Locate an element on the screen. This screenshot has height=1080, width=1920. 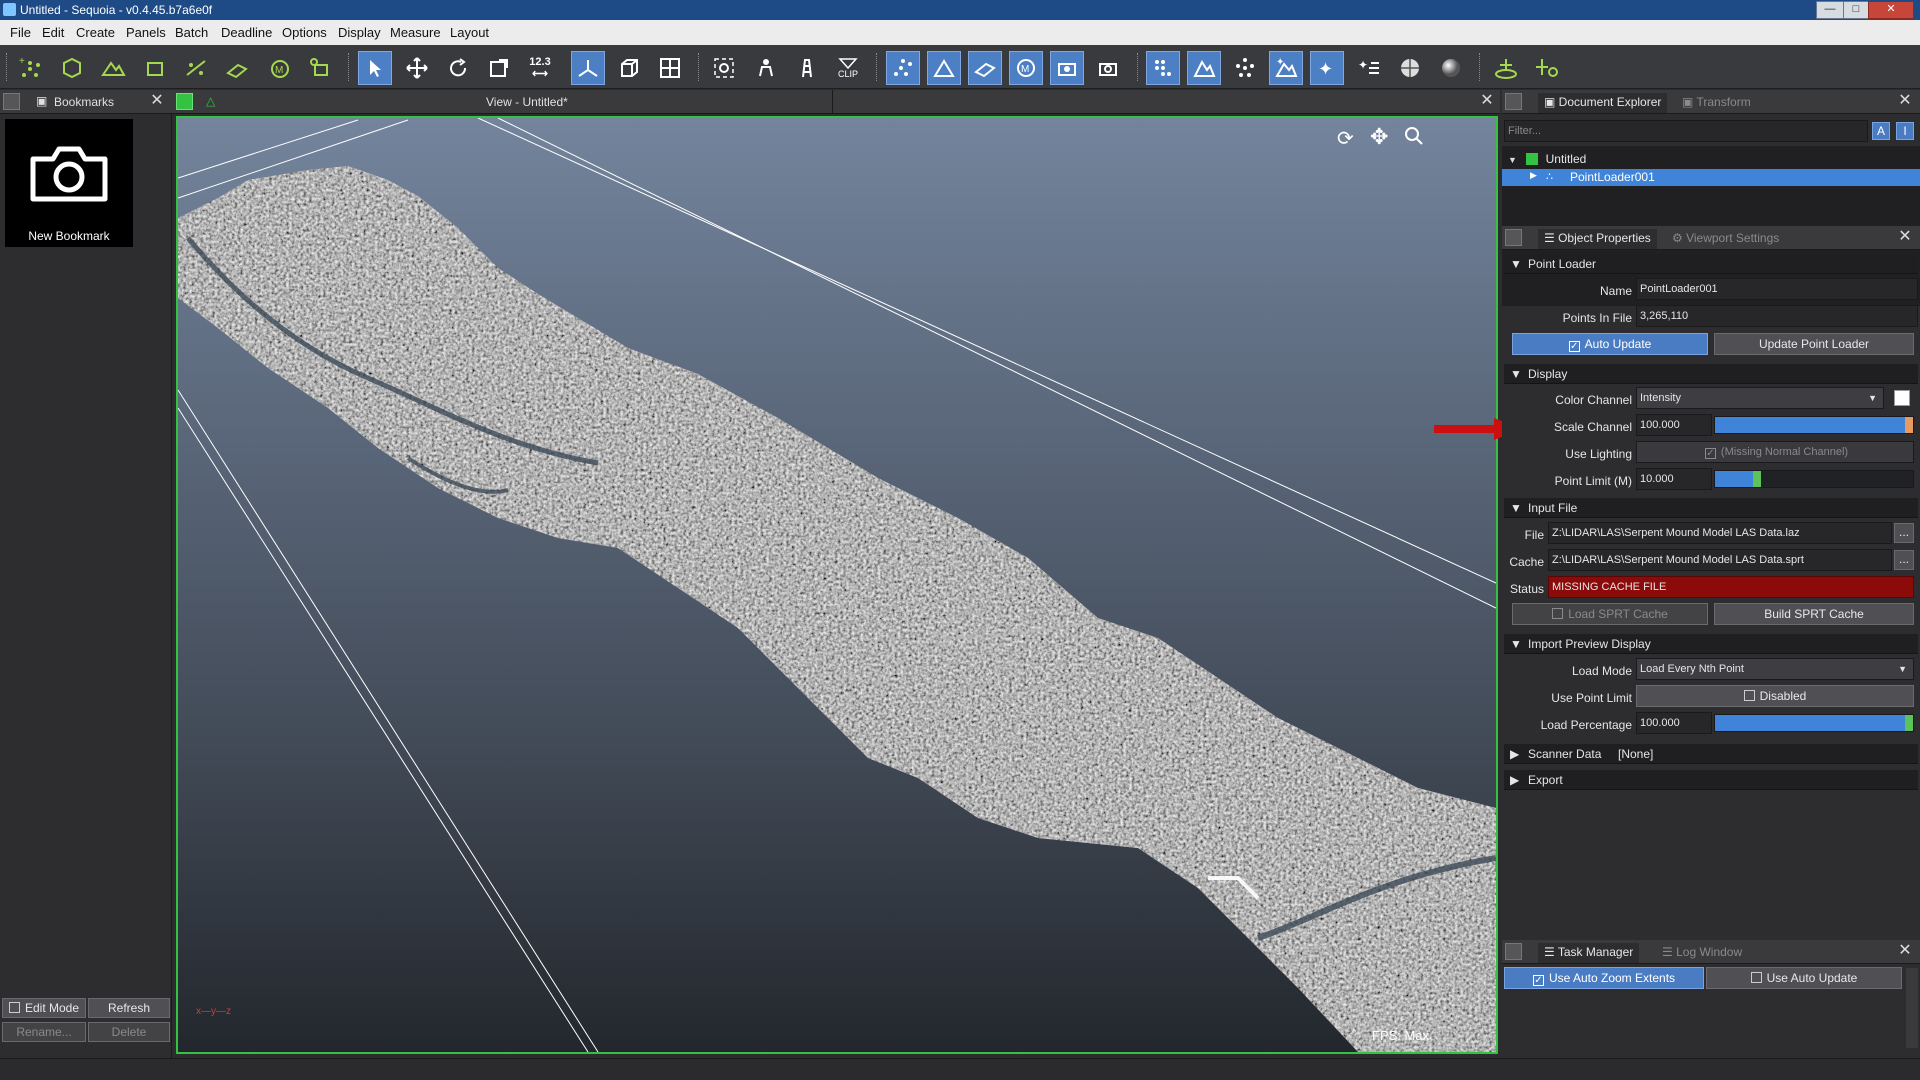
point-limit-slider is located at coordinates (1814, 479).